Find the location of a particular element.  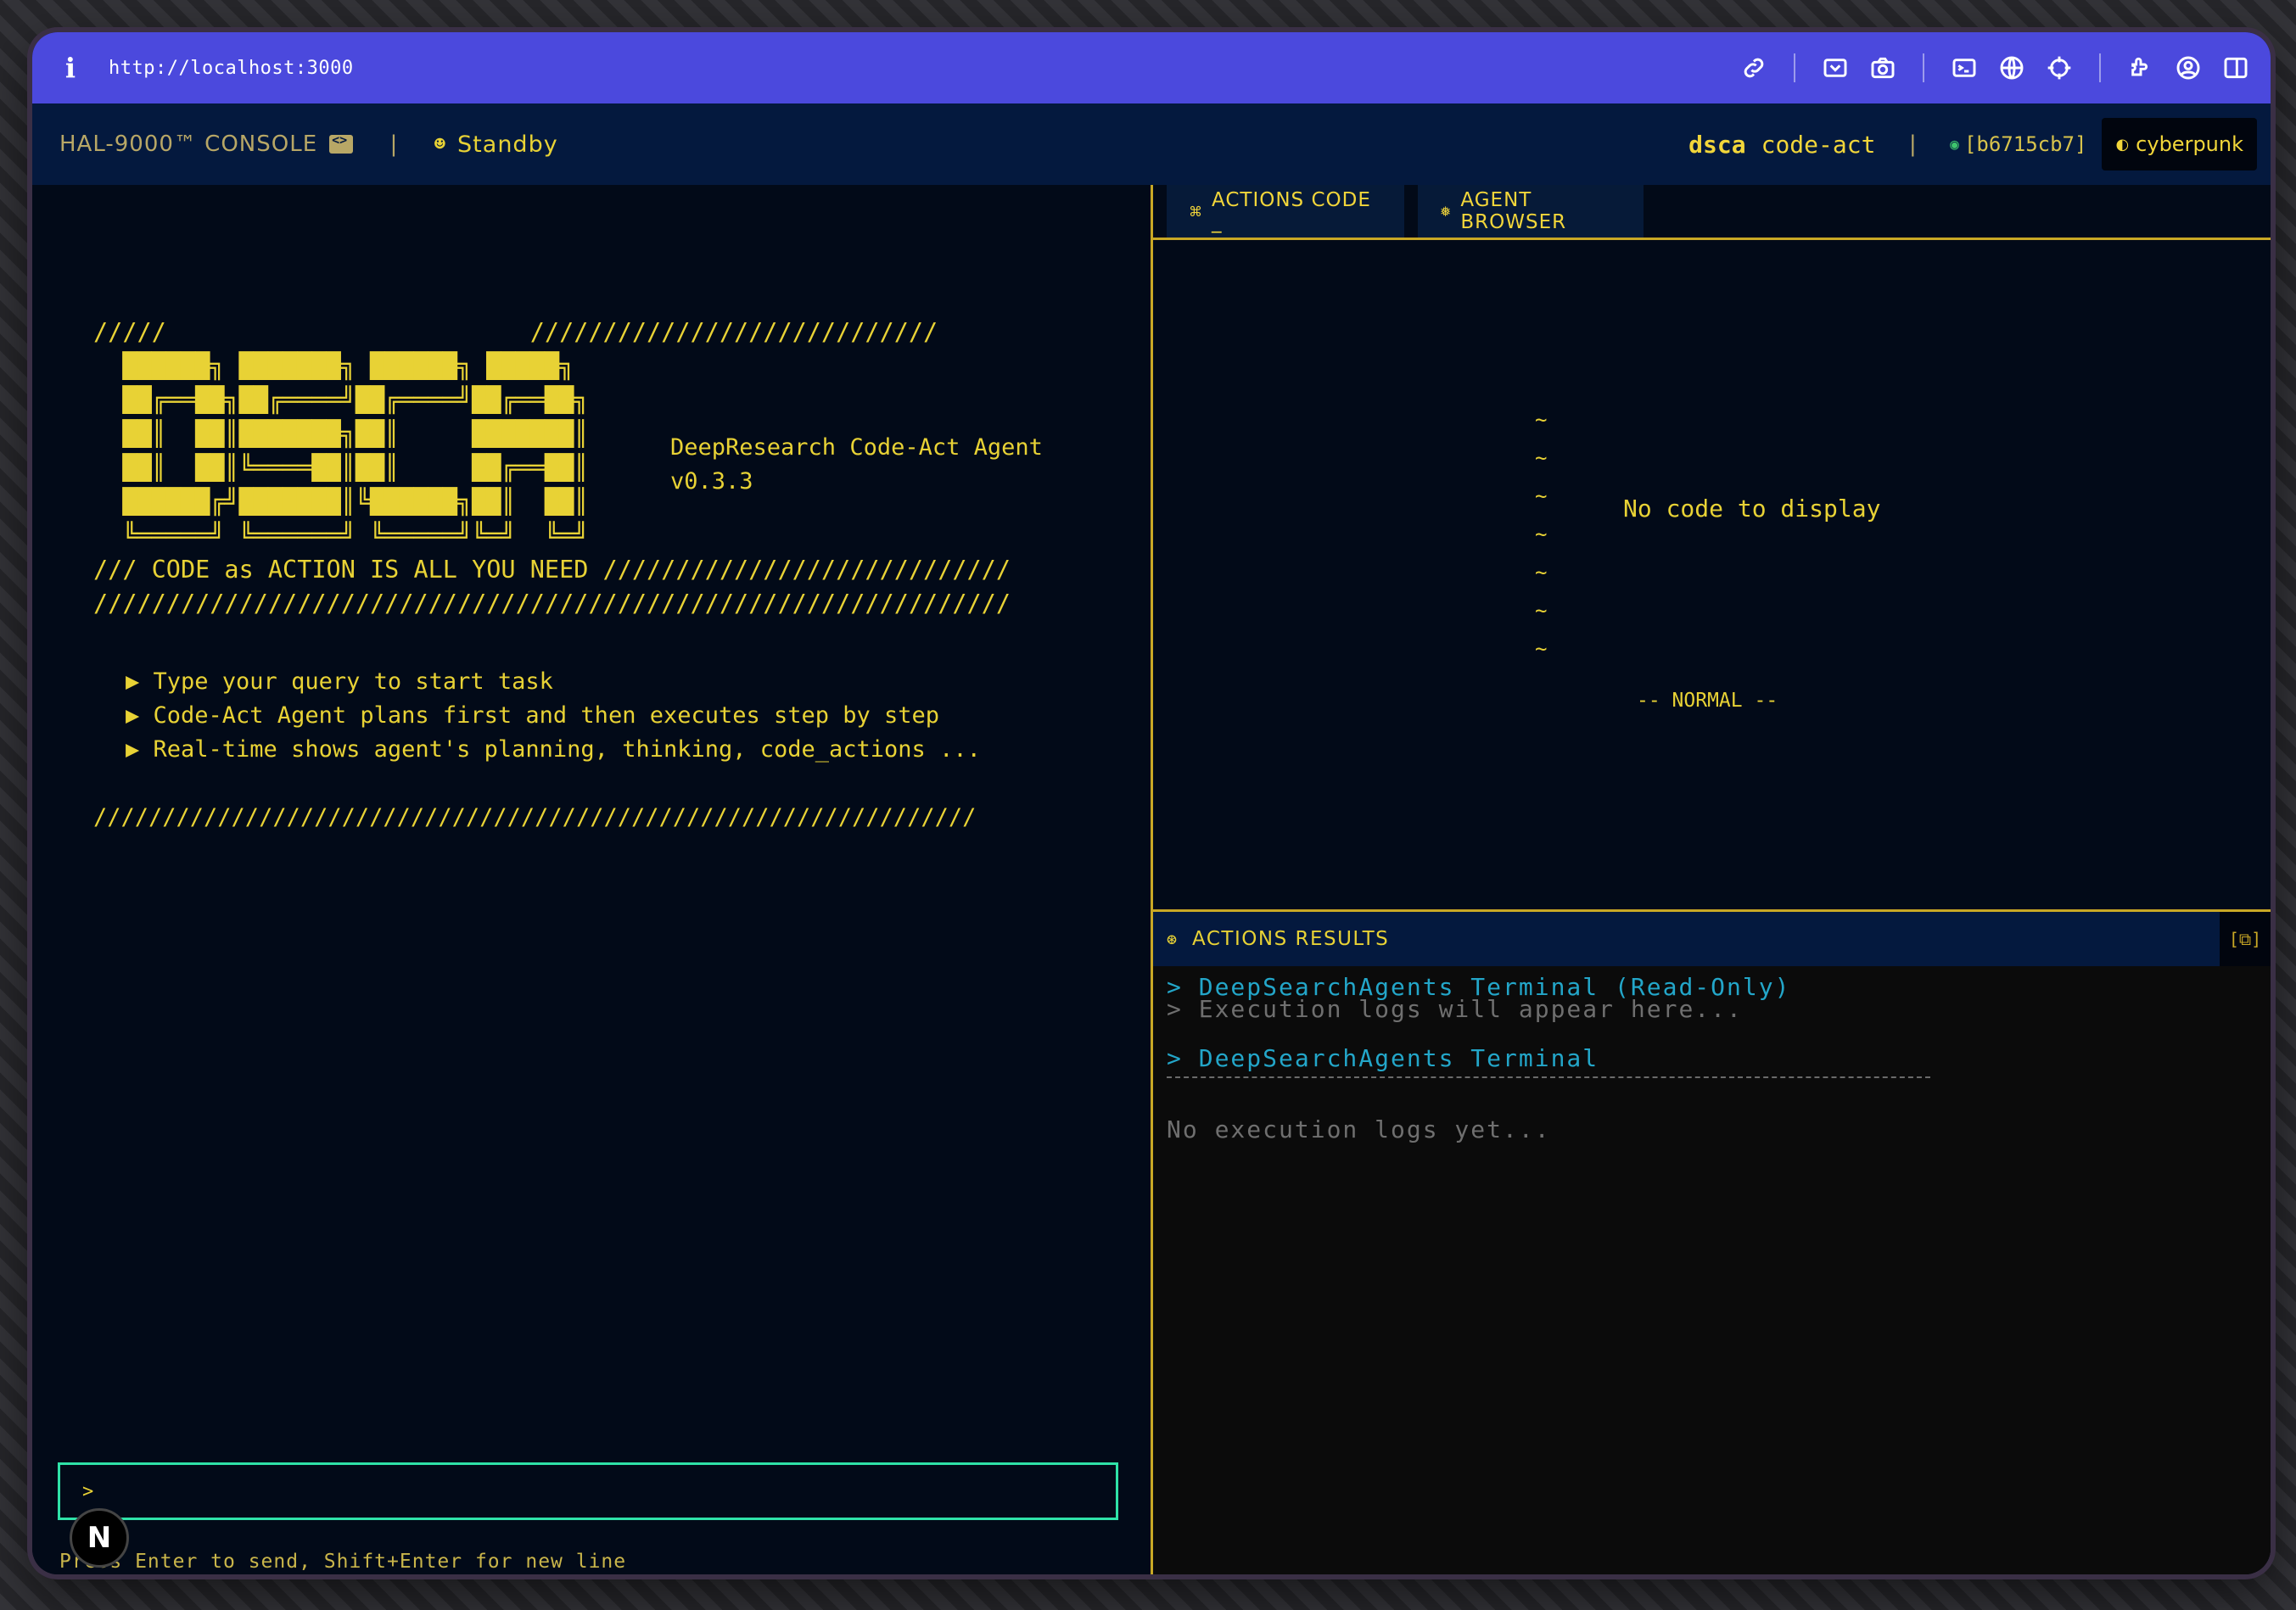

terminal-divider is located at coordinates (1548, 1077).